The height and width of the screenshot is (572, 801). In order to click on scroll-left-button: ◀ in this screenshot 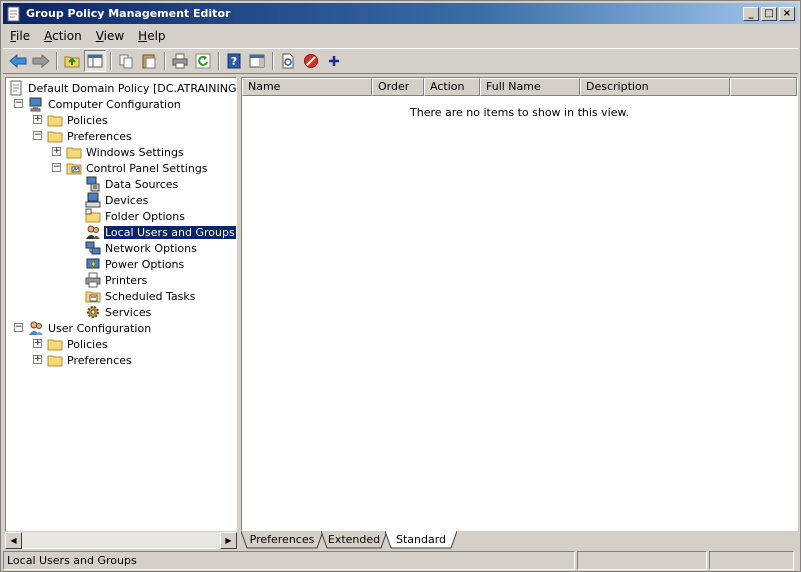, I will do `click(13, 540)`.